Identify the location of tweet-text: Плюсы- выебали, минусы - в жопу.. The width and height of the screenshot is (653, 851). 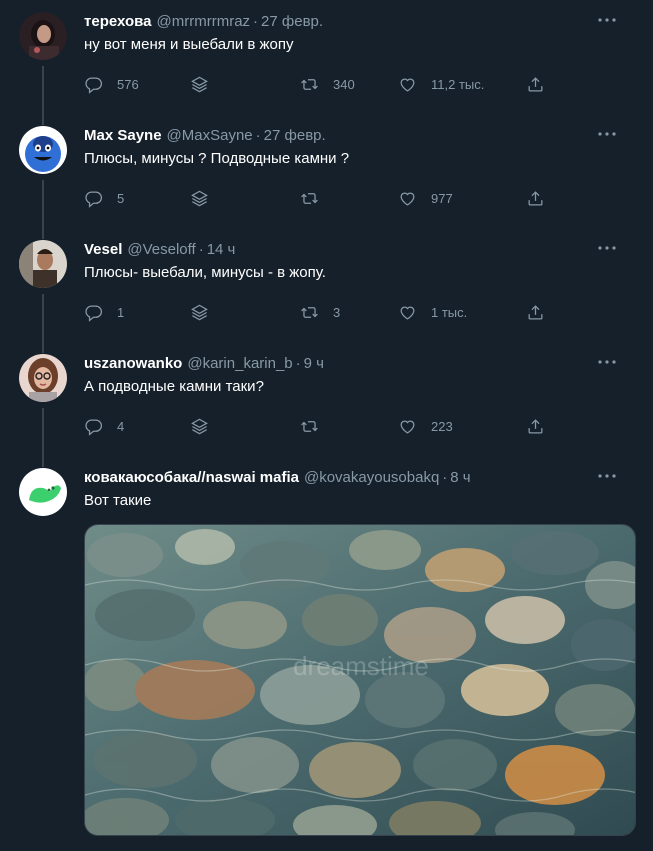
(205, 272).